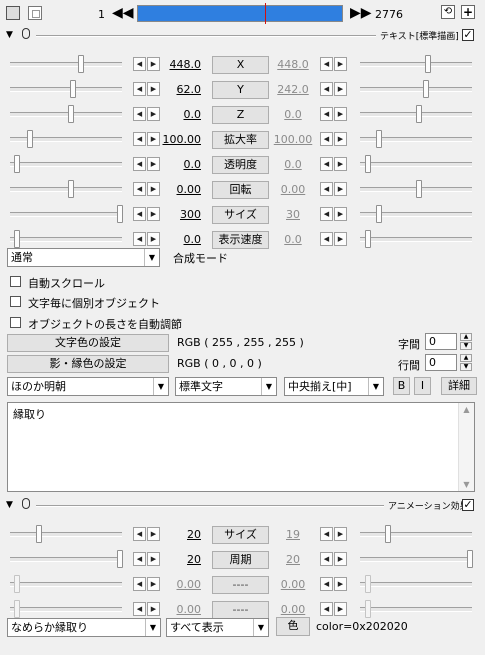 The width and height of the screenshot is (485, 655). Describe the element at coordinates (293, 214) in the screenshot. I see `param-row-end-value: 30` at that location.